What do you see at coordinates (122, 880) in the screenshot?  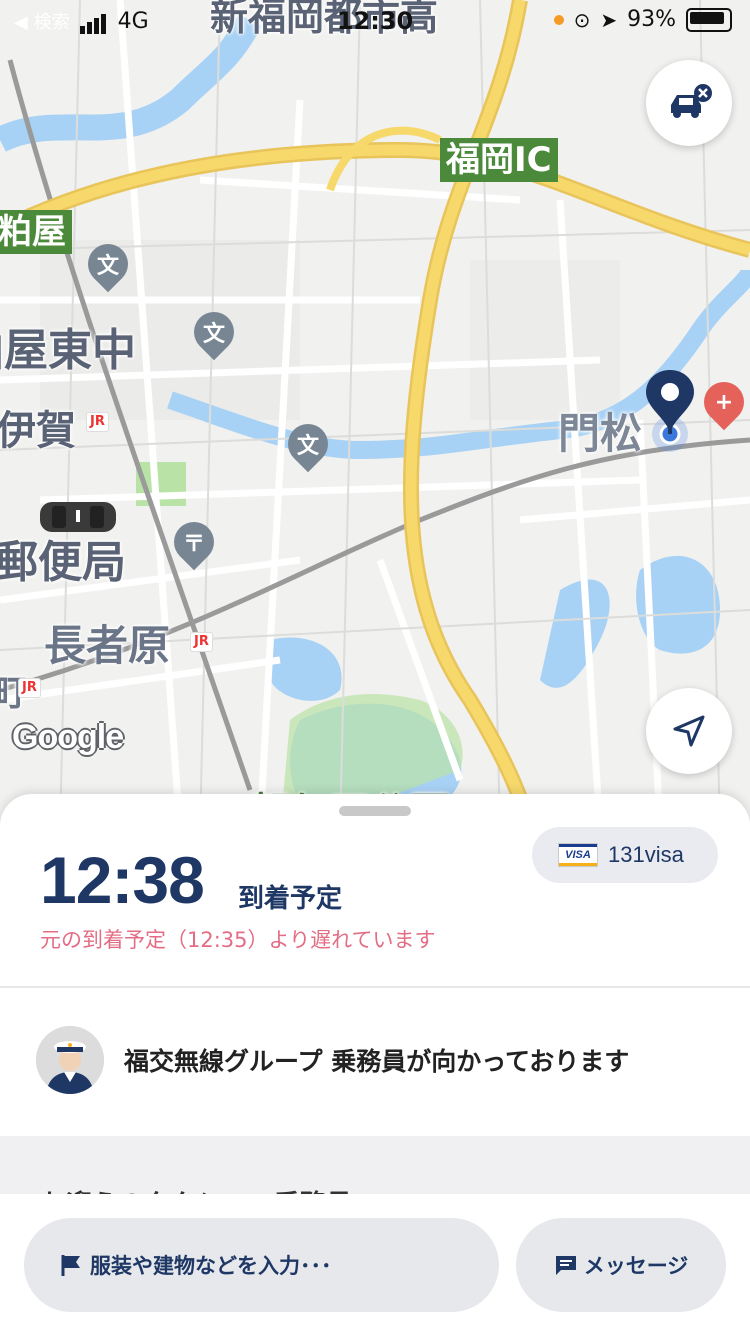 I see `eta-time: 12:38` at bounding box center [122, 880].